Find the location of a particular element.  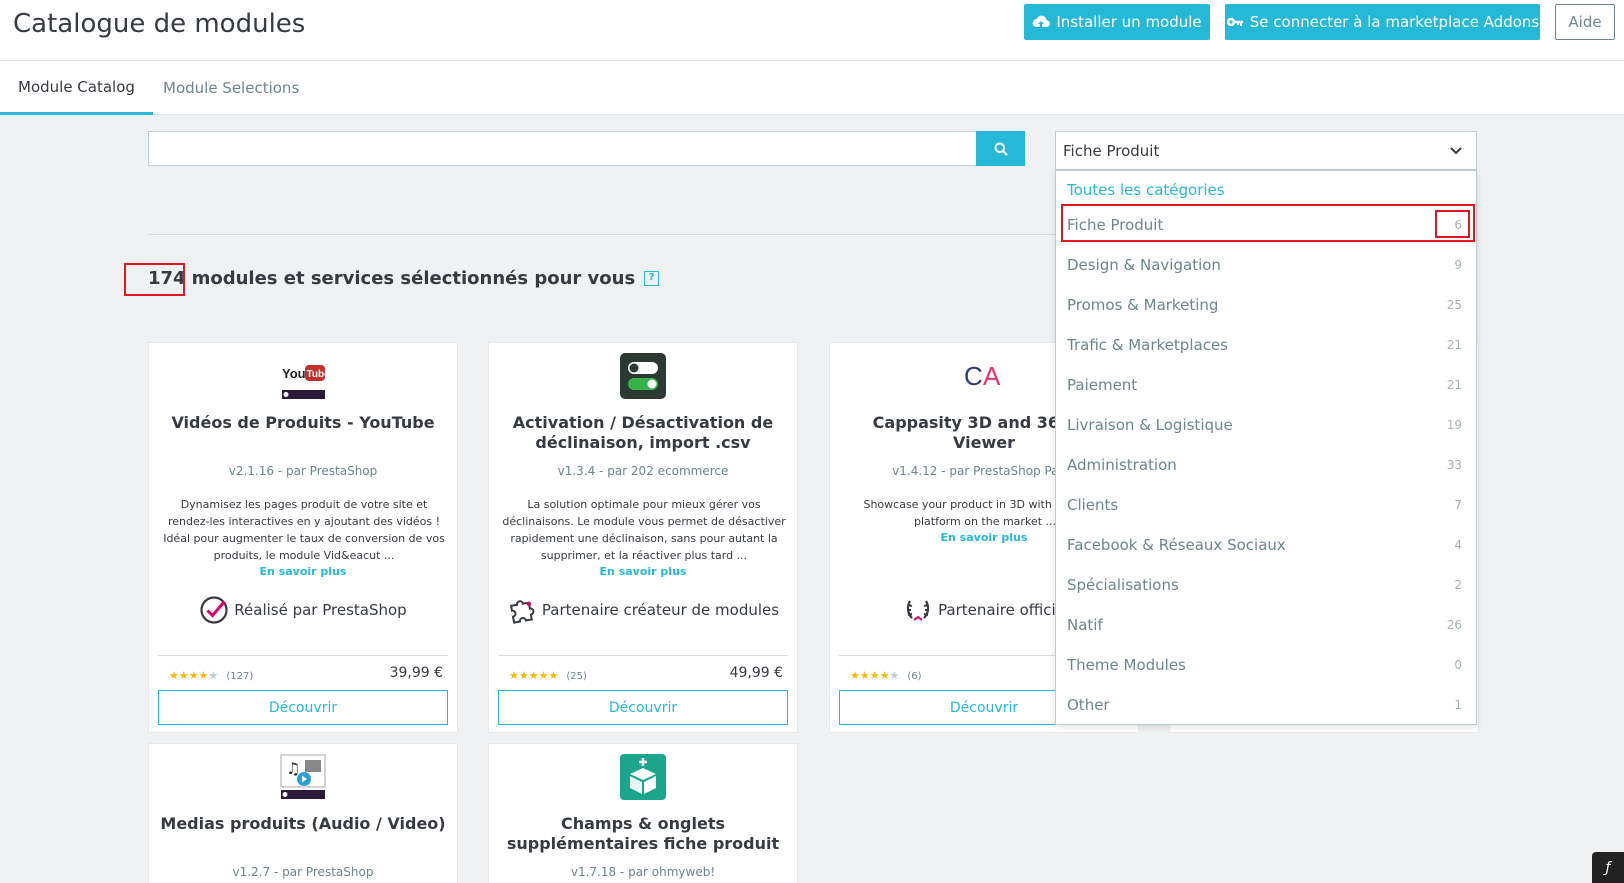

option-label: Trafic & Marketplaces is located at coordinates (1147, 345).